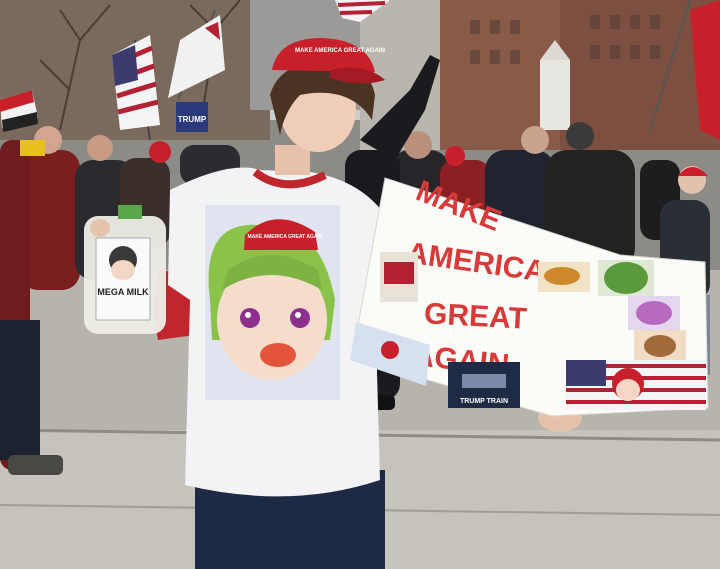 The image size is (720, 569). I want to click on sticker-caption: TRUMP TRAIN, so click(484, 401).